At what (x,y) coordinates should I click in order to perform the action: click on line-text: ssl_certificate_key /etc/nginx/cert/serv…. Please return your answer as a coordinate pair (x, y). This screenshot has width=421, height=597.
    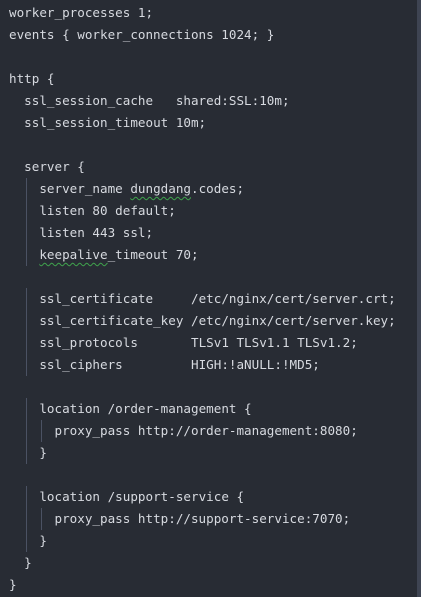
    Looking at the image, I should click on (217, 320).